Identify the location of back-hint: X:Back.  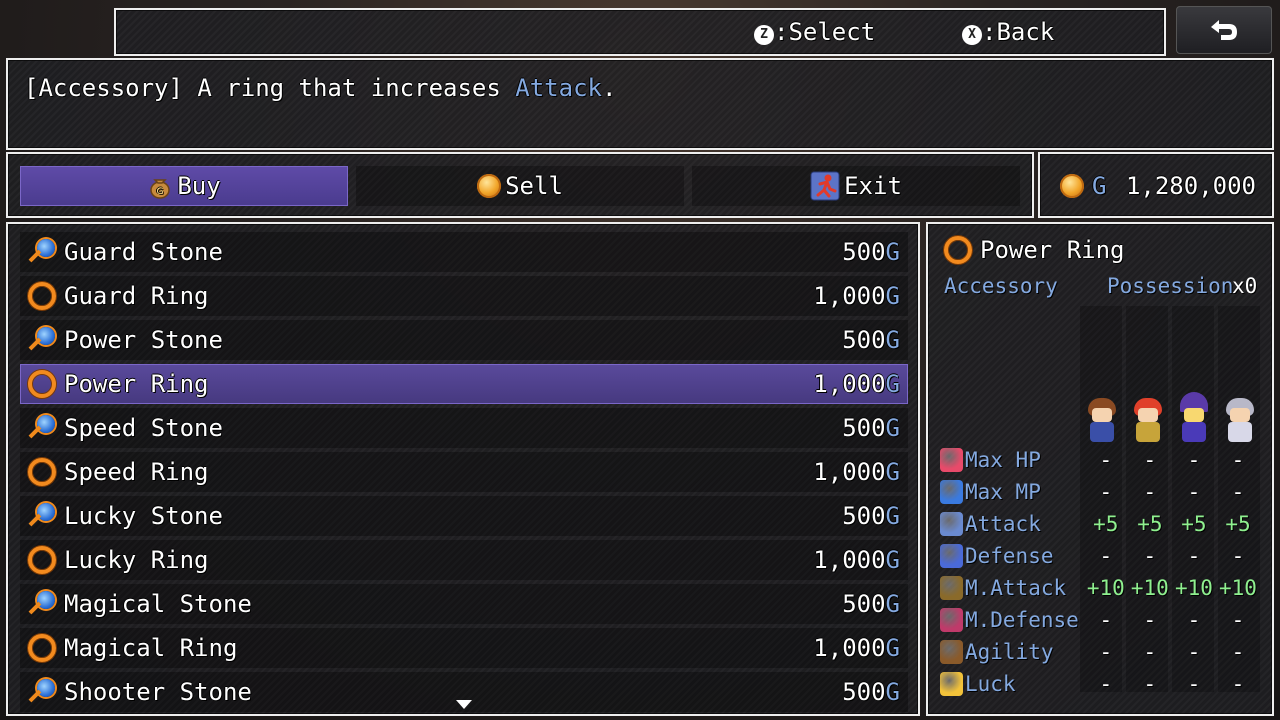
(1008, 32).